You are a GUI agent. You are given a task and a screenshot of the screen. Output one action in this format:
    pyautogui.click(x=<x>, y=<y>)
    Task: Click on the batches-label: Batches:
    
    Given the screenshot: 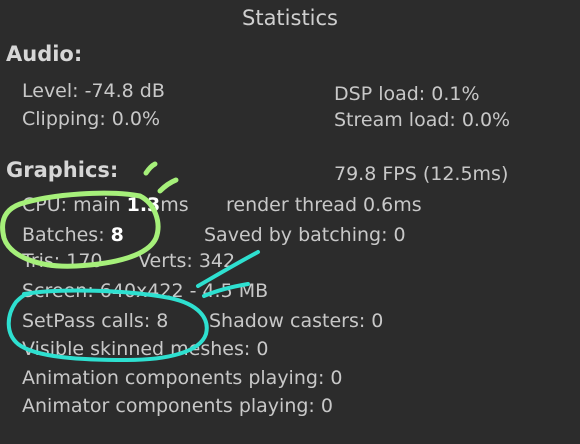 What is the action you would take?
    pyautogui.click(x=63, y=235)
    